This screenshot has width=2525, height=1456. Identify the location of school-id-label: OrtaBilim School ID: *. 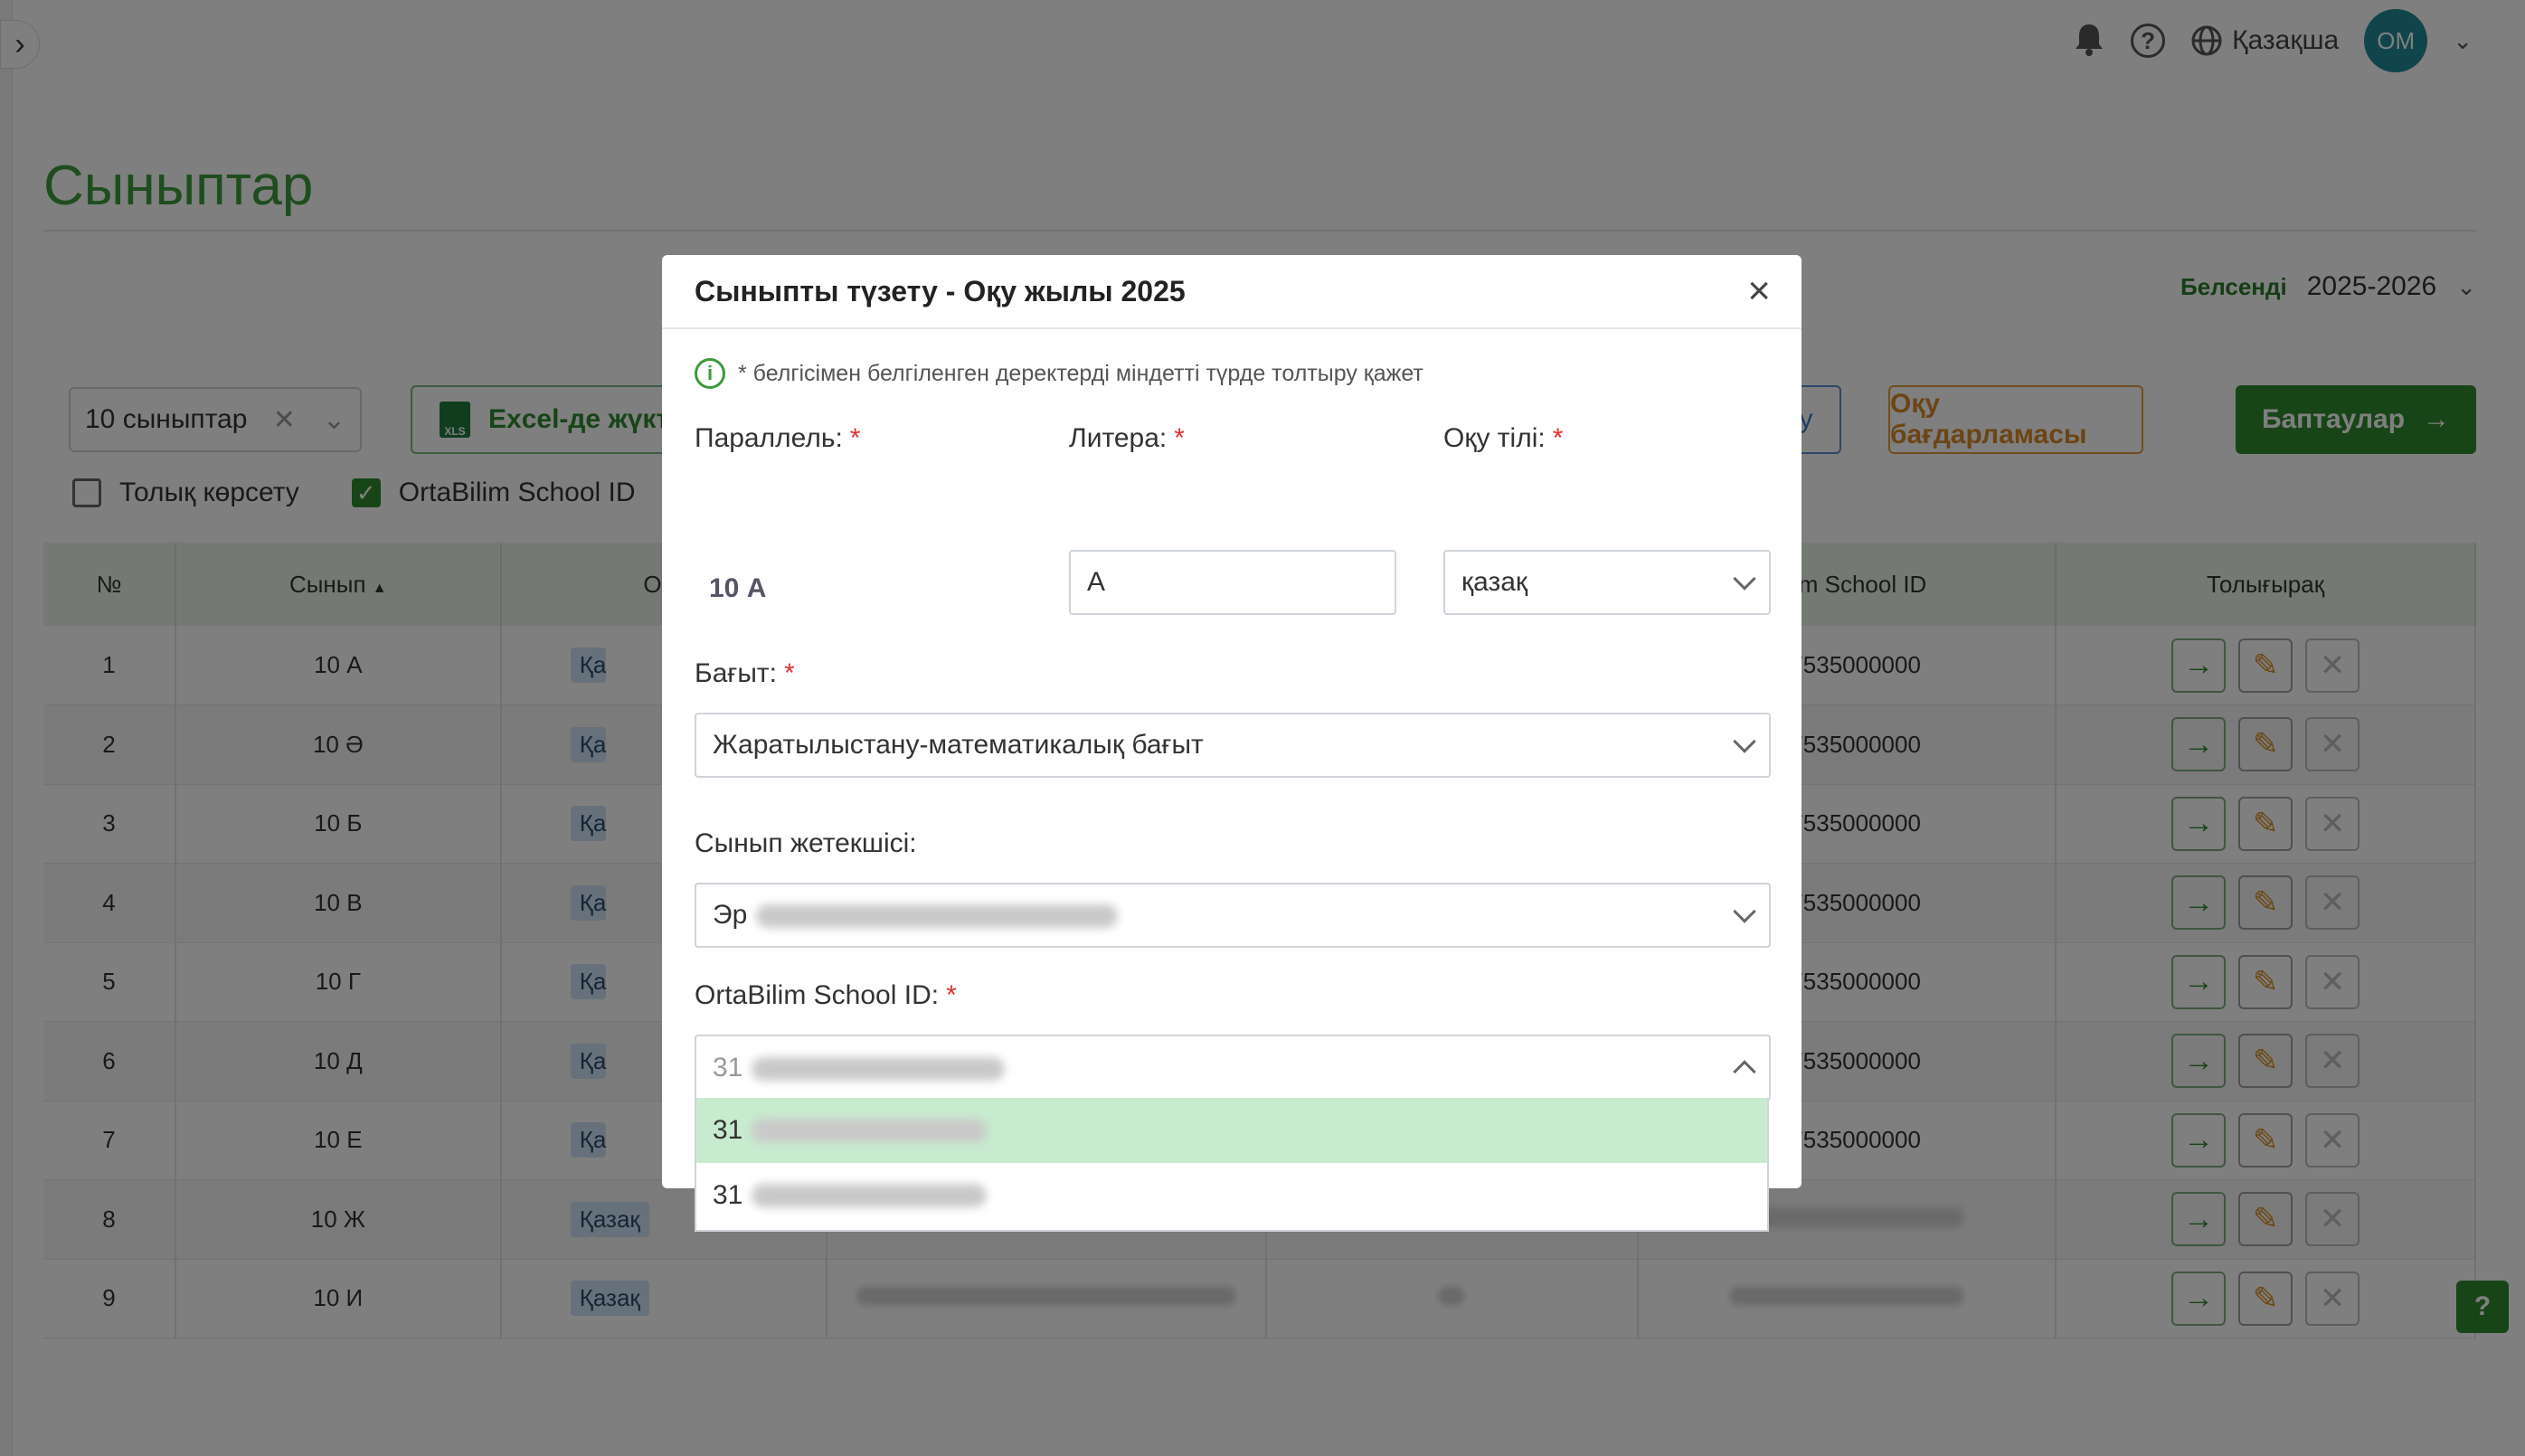
(826, 995).